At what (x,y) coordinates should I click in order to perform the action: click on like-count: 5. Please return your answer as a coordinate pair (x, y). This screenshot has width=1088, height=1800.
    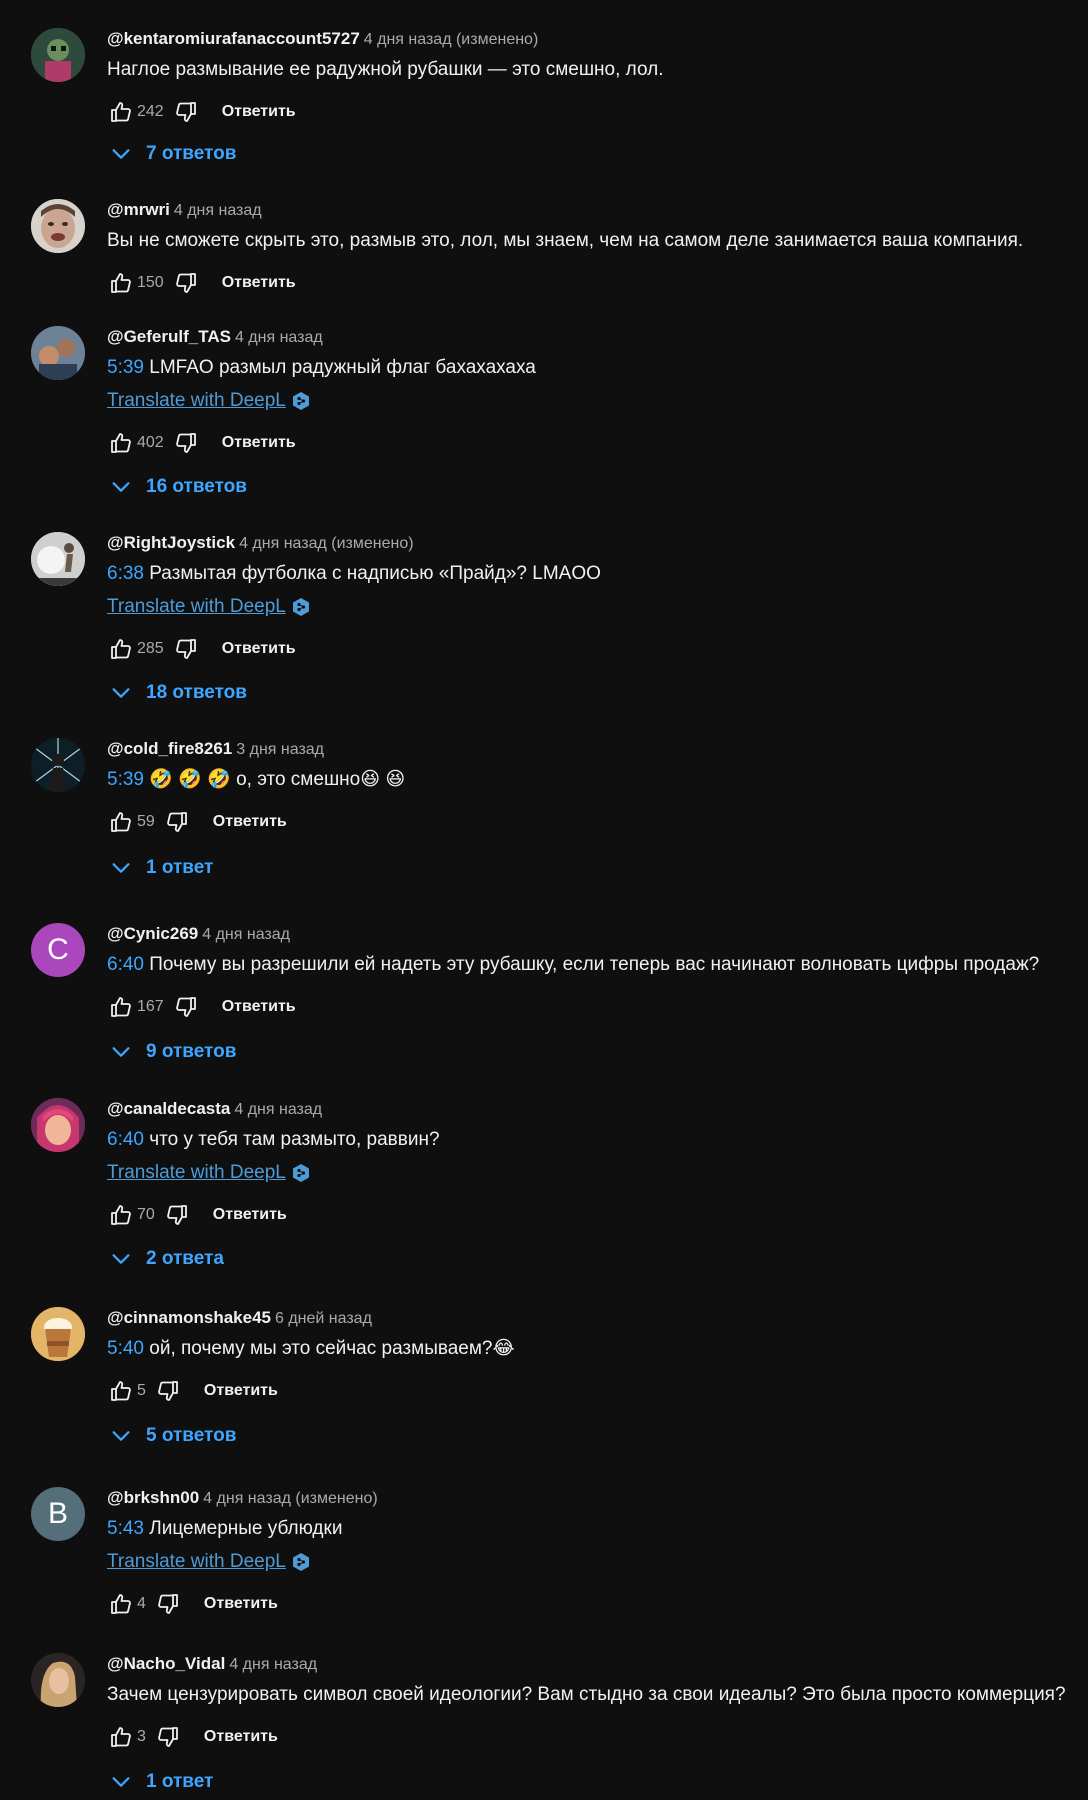
    Looking at the image, I should click on (141, 1390).